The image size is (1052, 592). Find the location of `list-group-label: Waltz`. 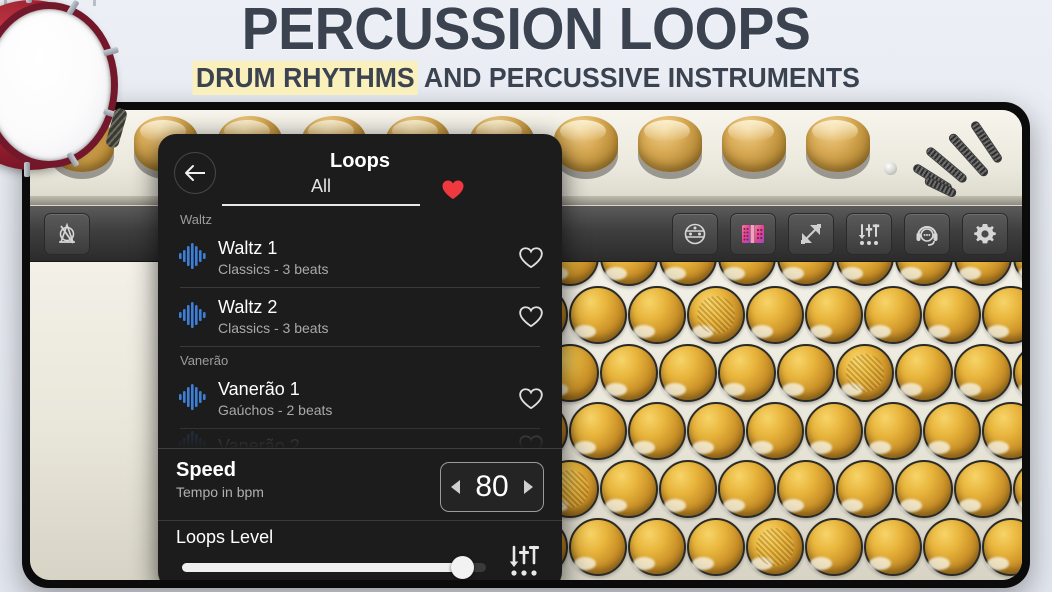

list-group-label: Waltz is located at coordinates (196, 219).